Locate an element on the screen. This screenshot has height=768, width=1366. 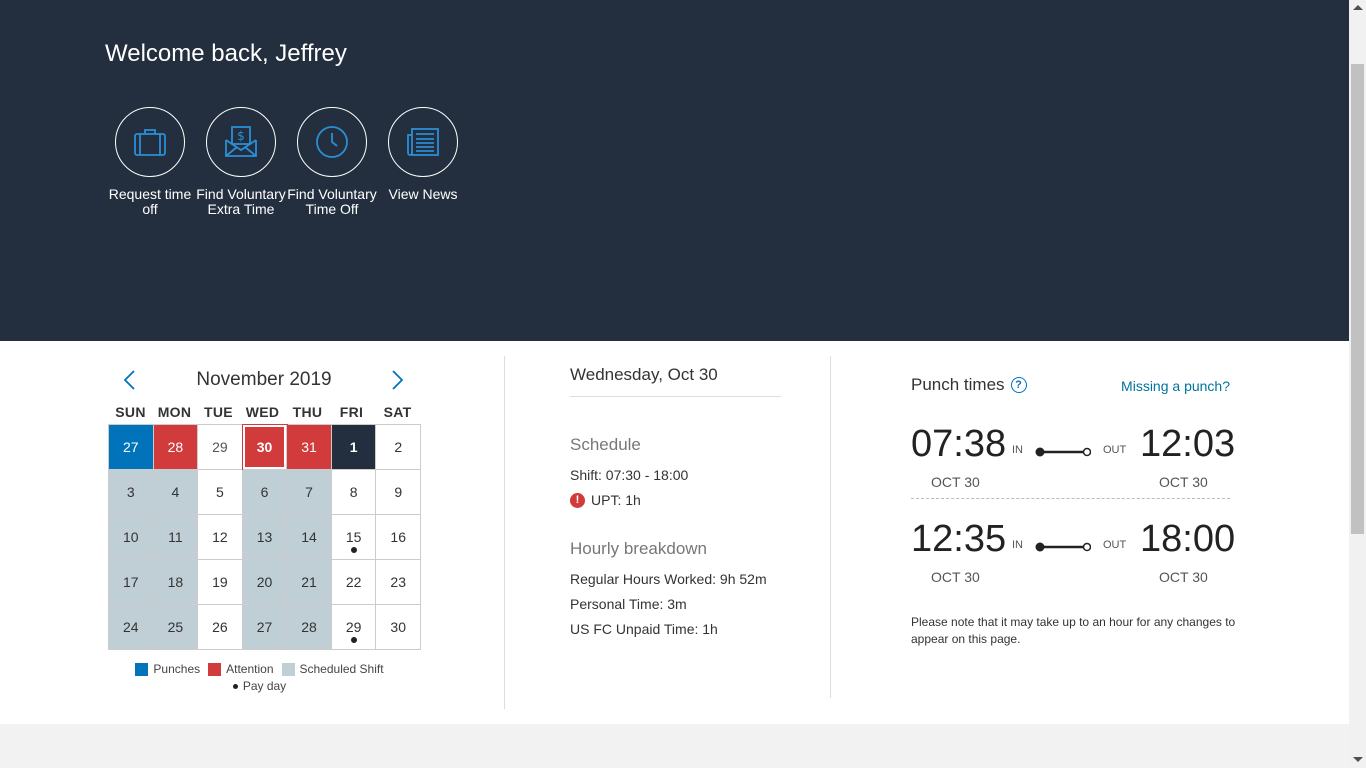
scrollbar-thumb is located at coordinates (1357, 299).